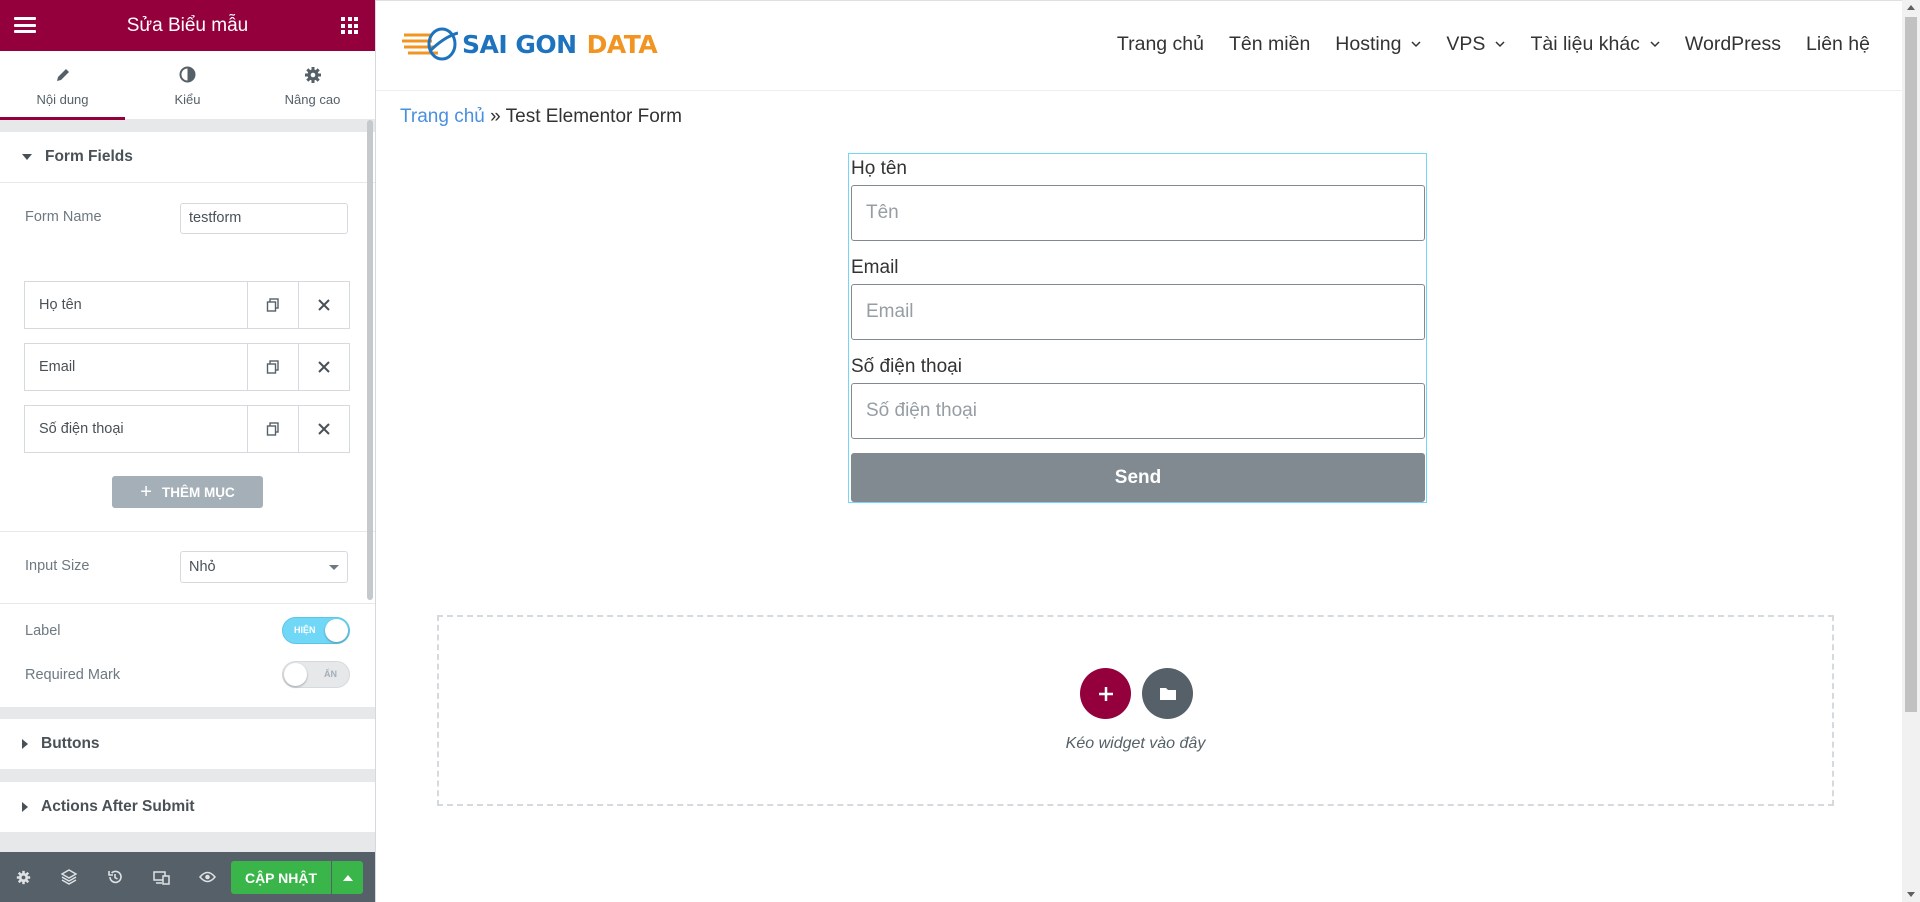  Describe the element at coordinates (62, 99) in the screenshot. I see `tab-content-label: Nội dung` at that location.